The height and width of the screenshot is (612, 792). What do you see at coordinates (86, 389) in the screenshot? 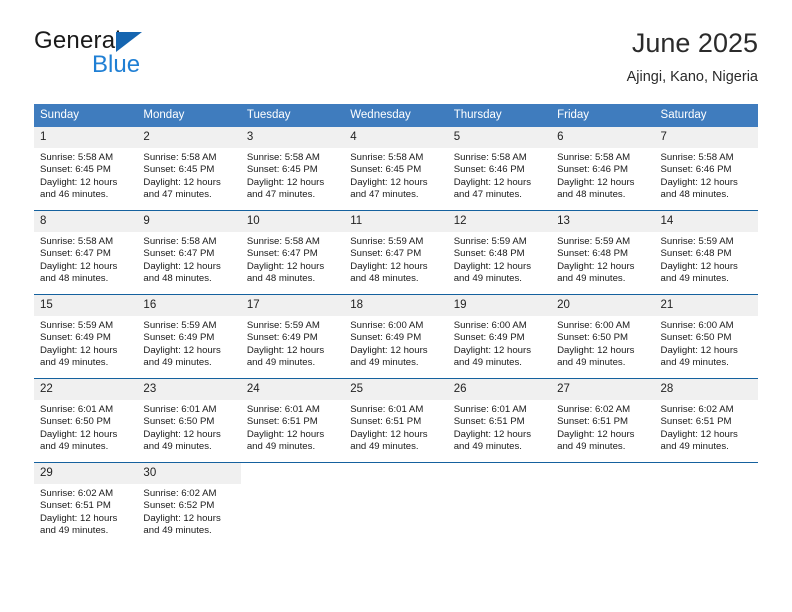
I see `day-number: 22` at bounding box center [86, 389].